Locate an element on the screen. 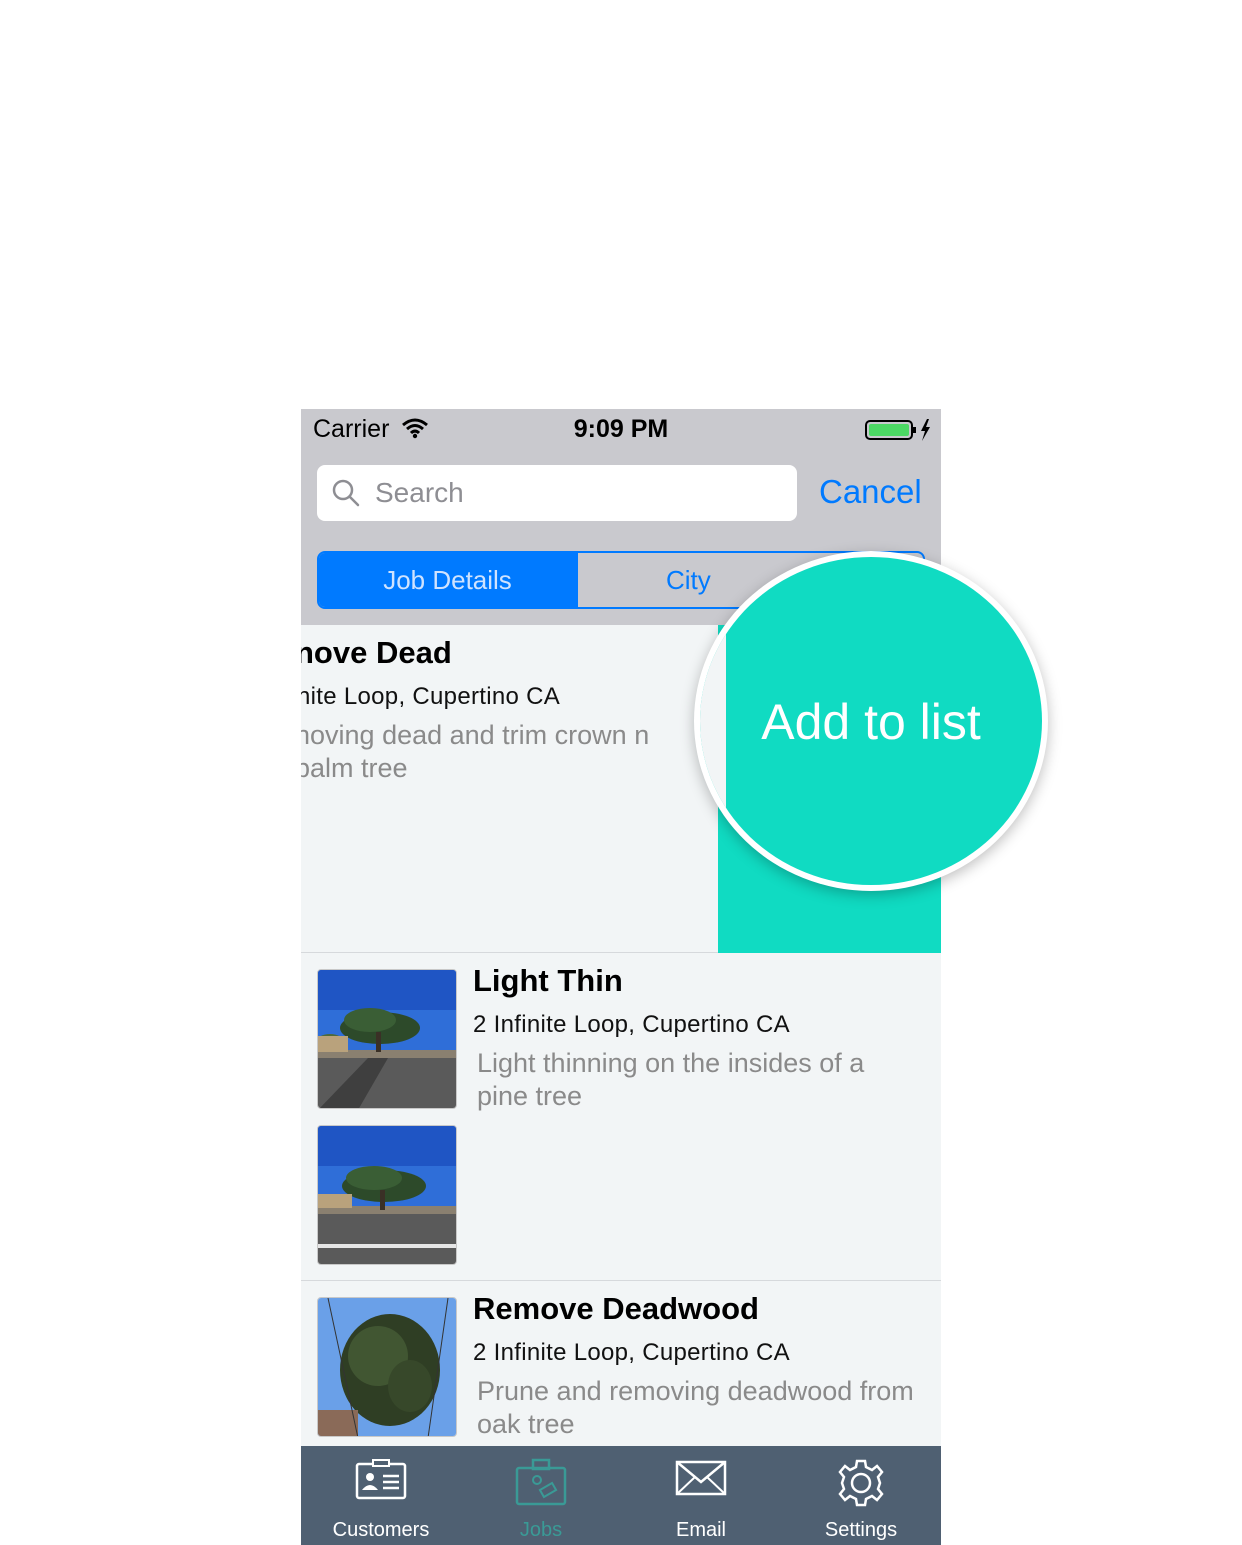 The image size is (1242, 1545). tab-customers: Customers is located at coordinates (381, 1495).